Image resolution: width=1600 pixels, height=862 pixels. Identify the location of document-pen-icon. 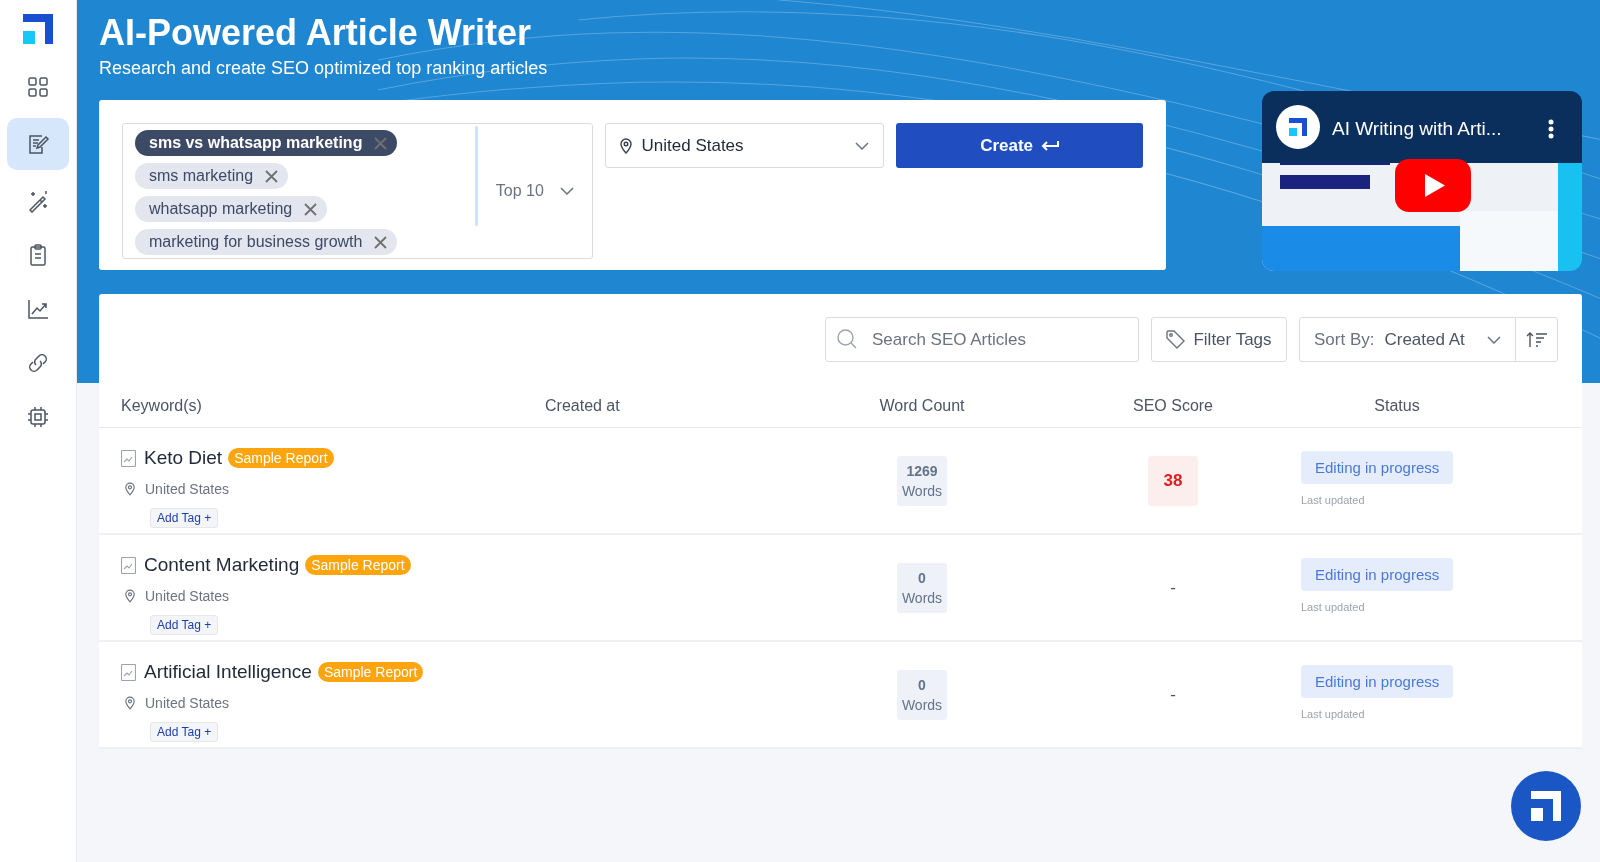
(38, 144).